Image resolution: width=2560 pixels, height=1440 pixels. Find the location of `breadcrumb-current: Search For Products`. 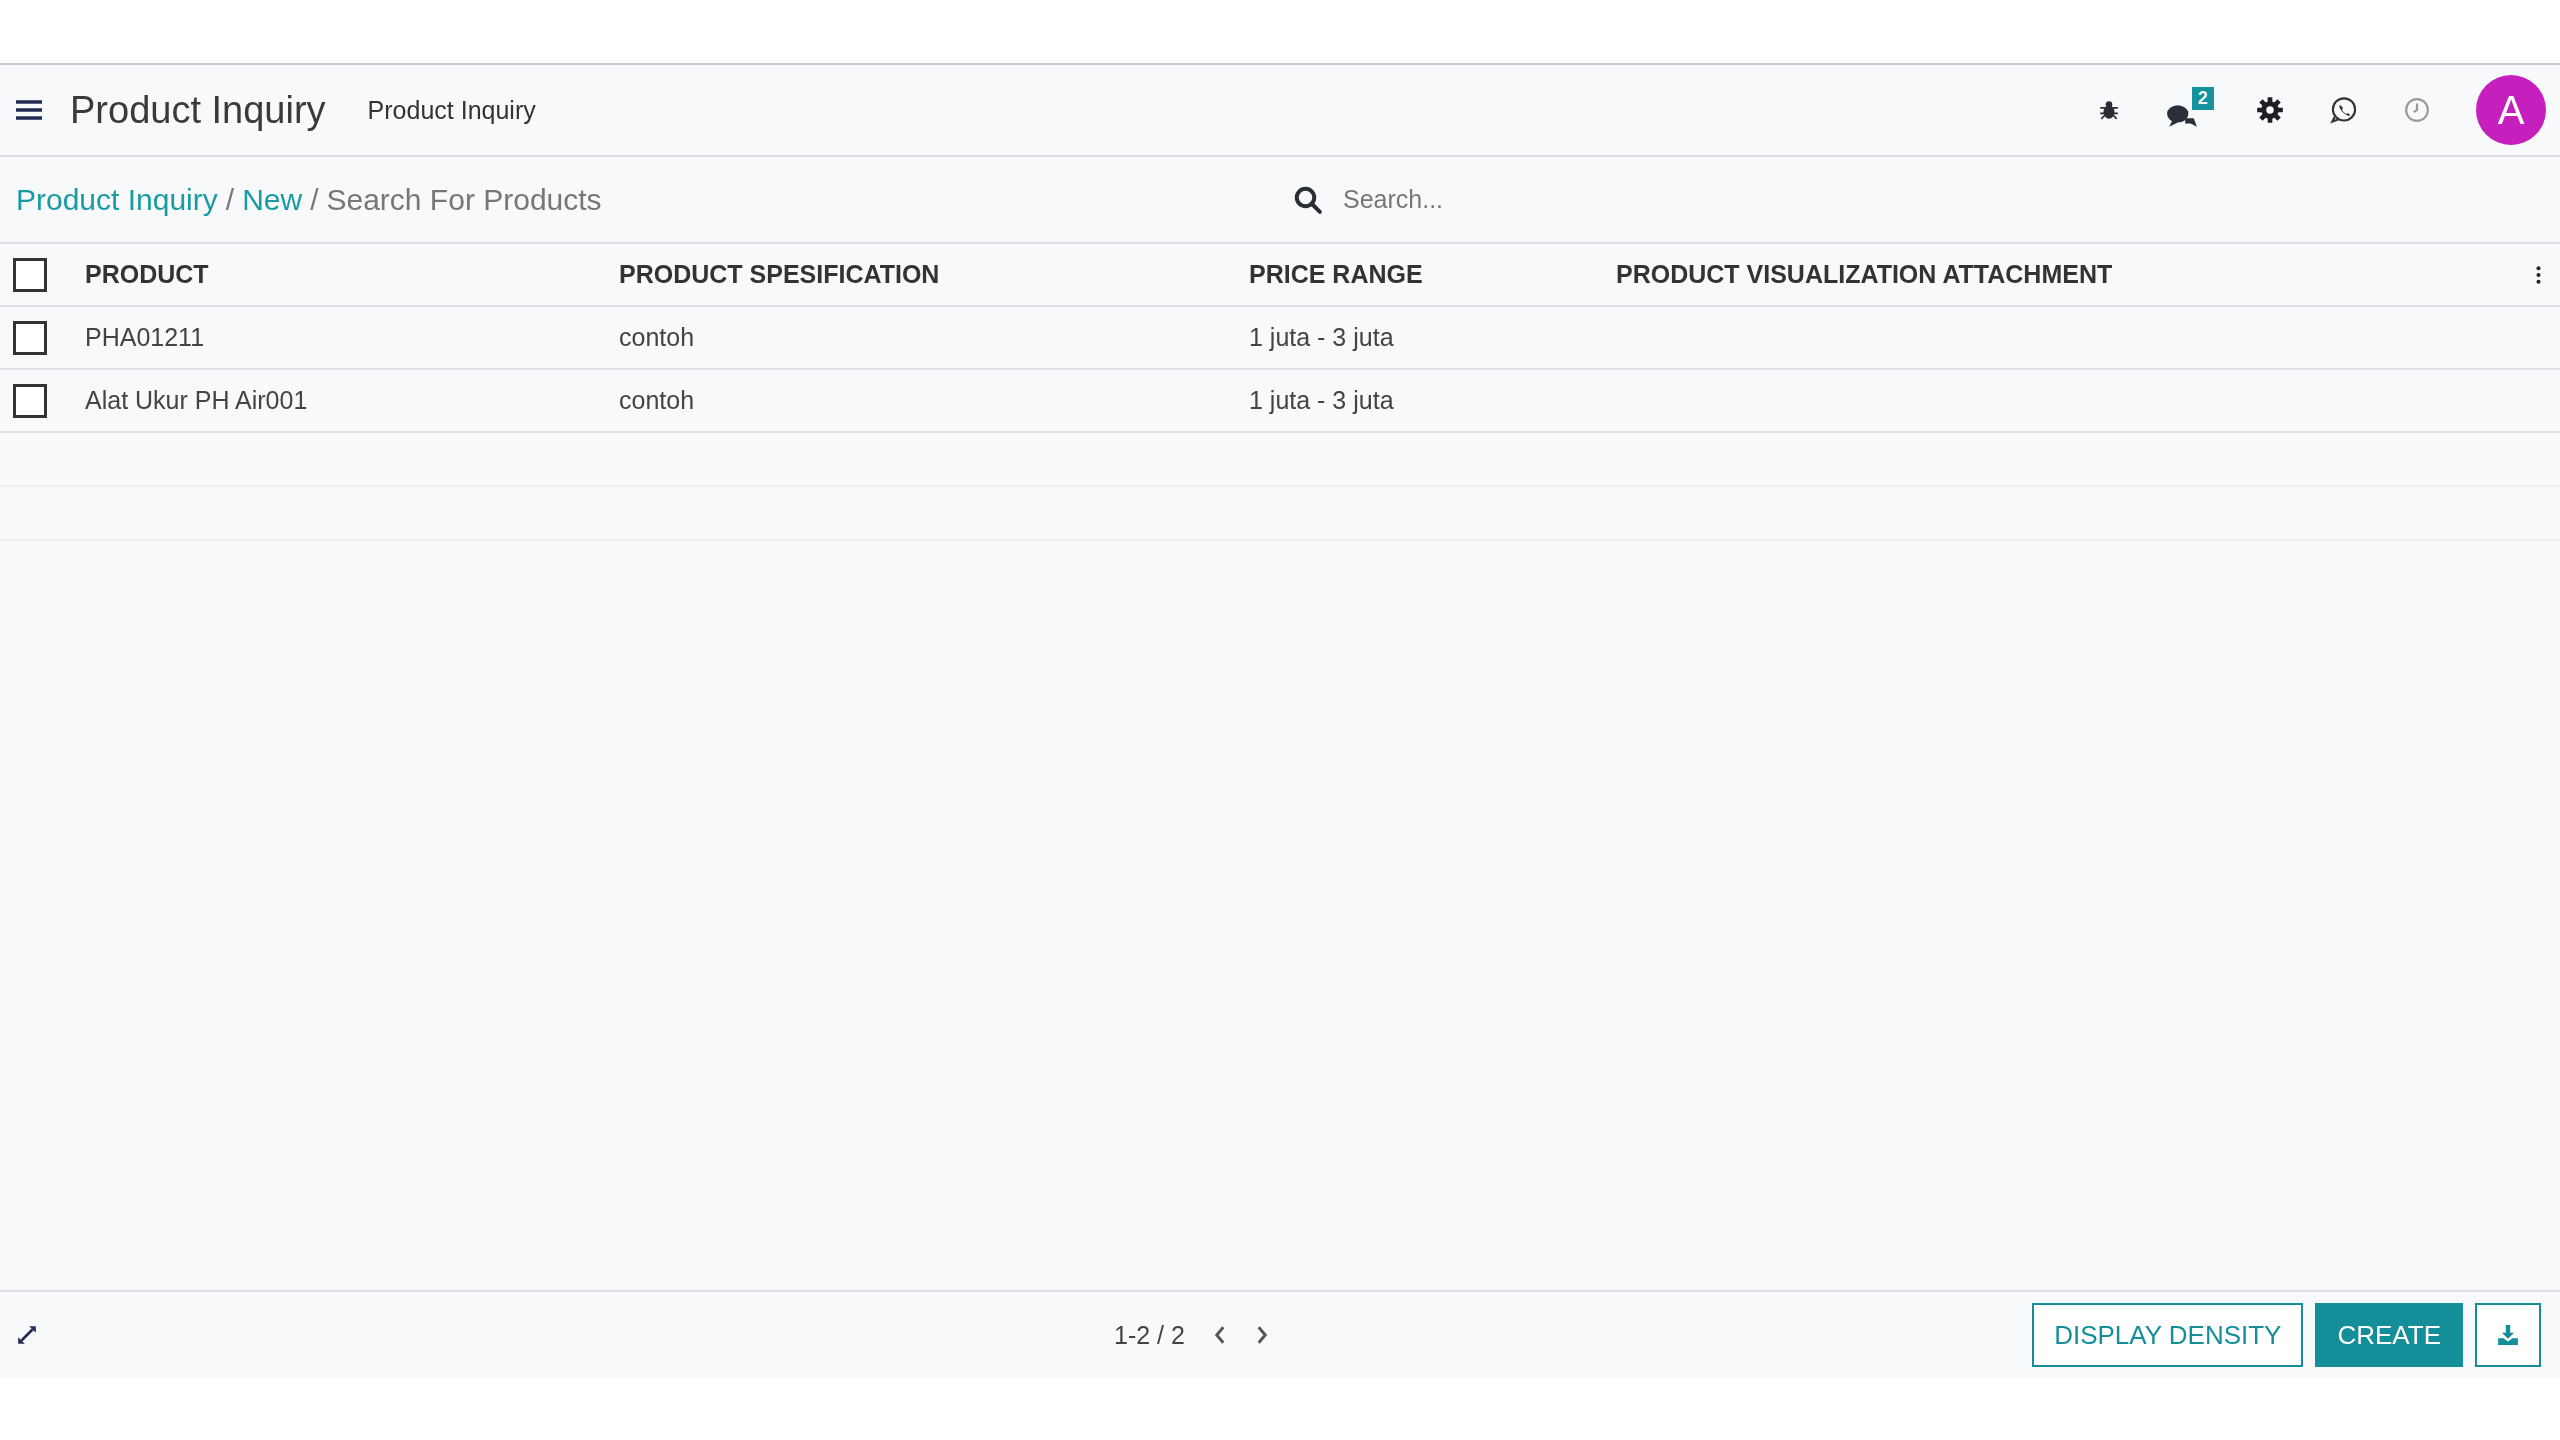

breadcrumb-current: Search For Products is located at coordinates (464, 199).